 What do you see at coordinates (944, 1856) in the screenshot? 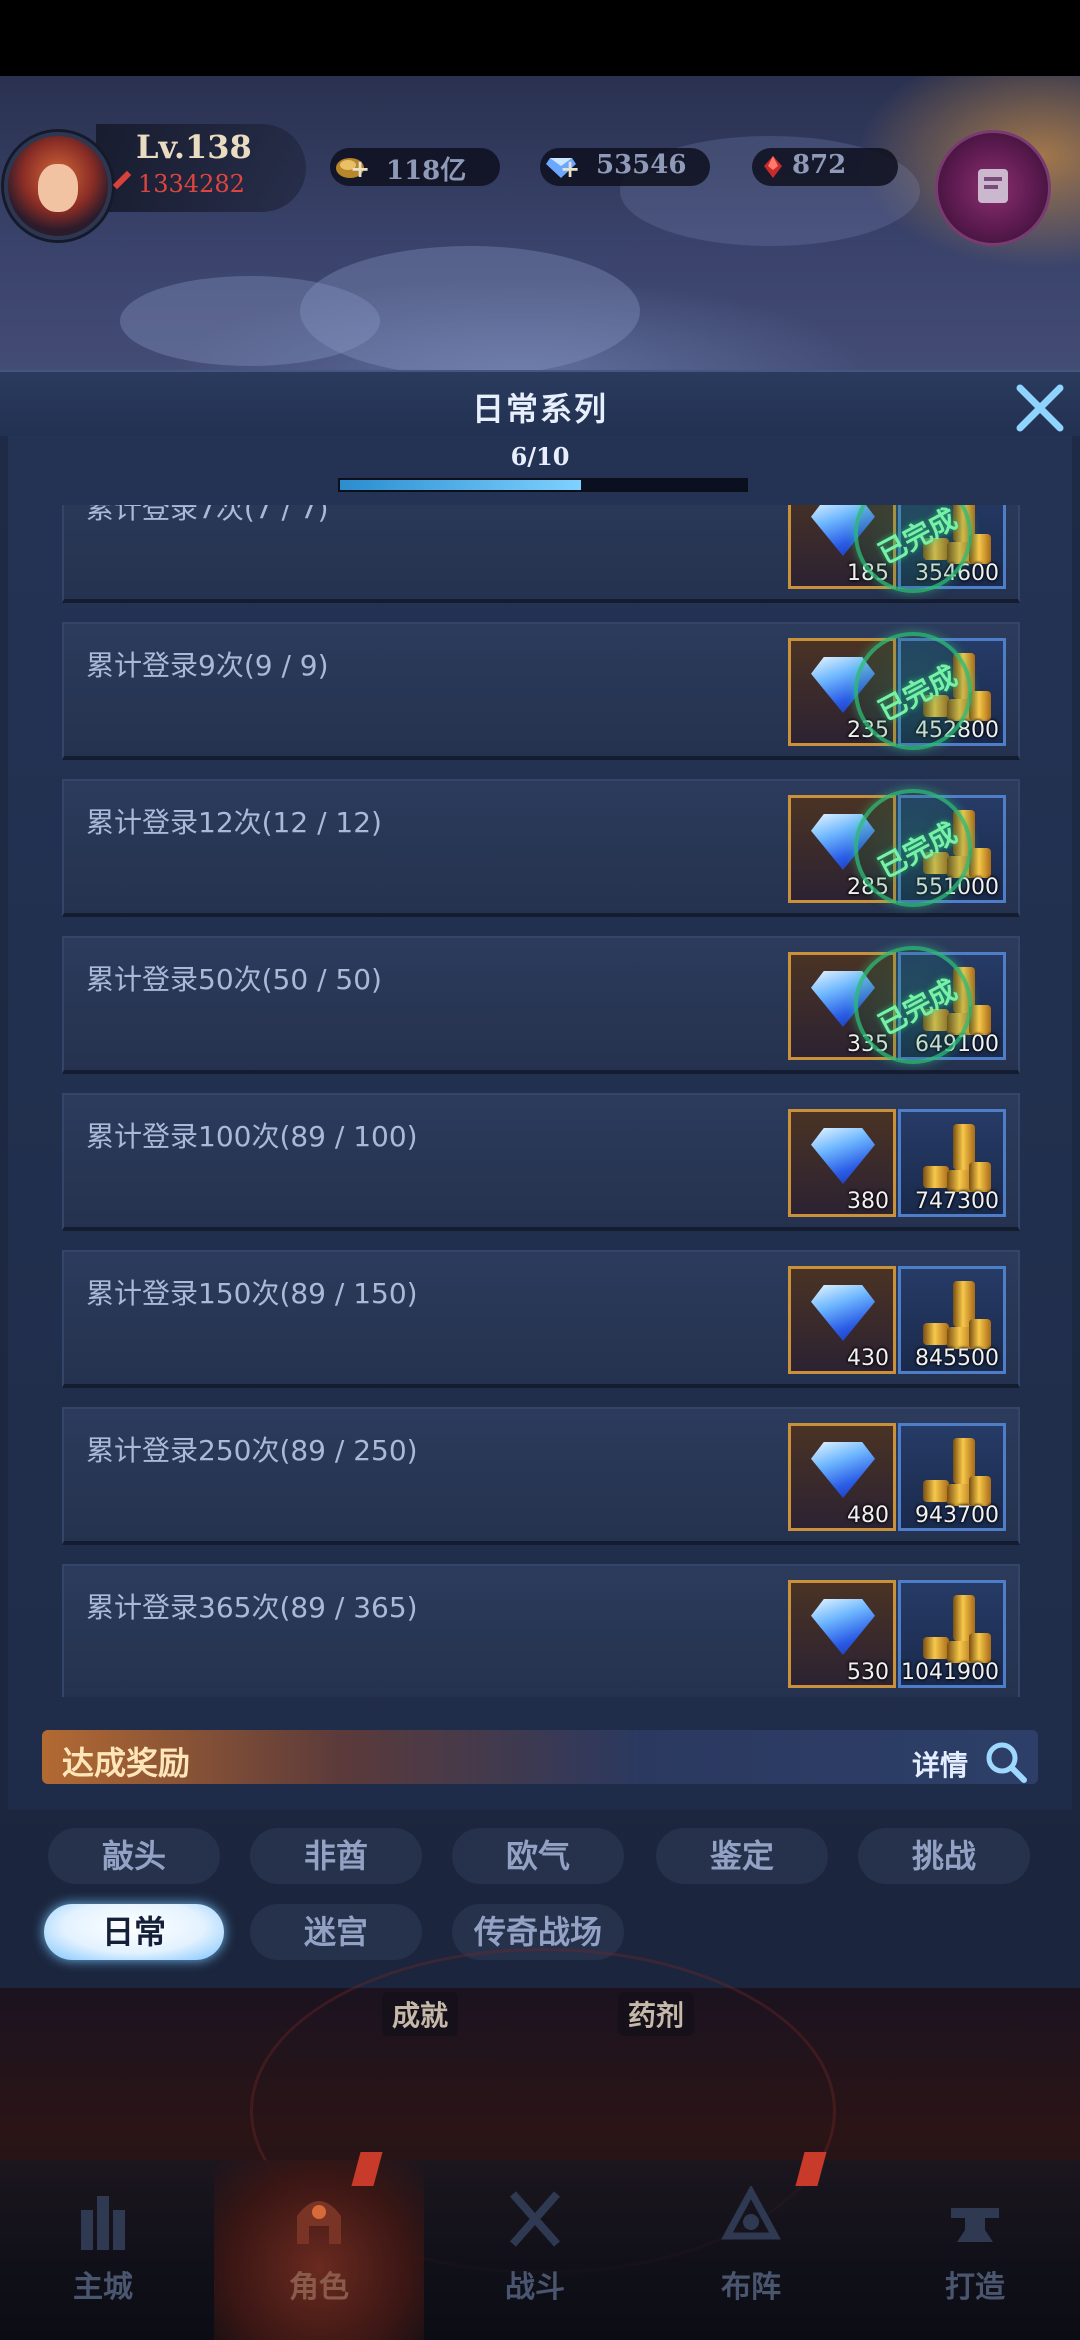
I see `tab-5: 挑战` at bounding box center [944, 1856].